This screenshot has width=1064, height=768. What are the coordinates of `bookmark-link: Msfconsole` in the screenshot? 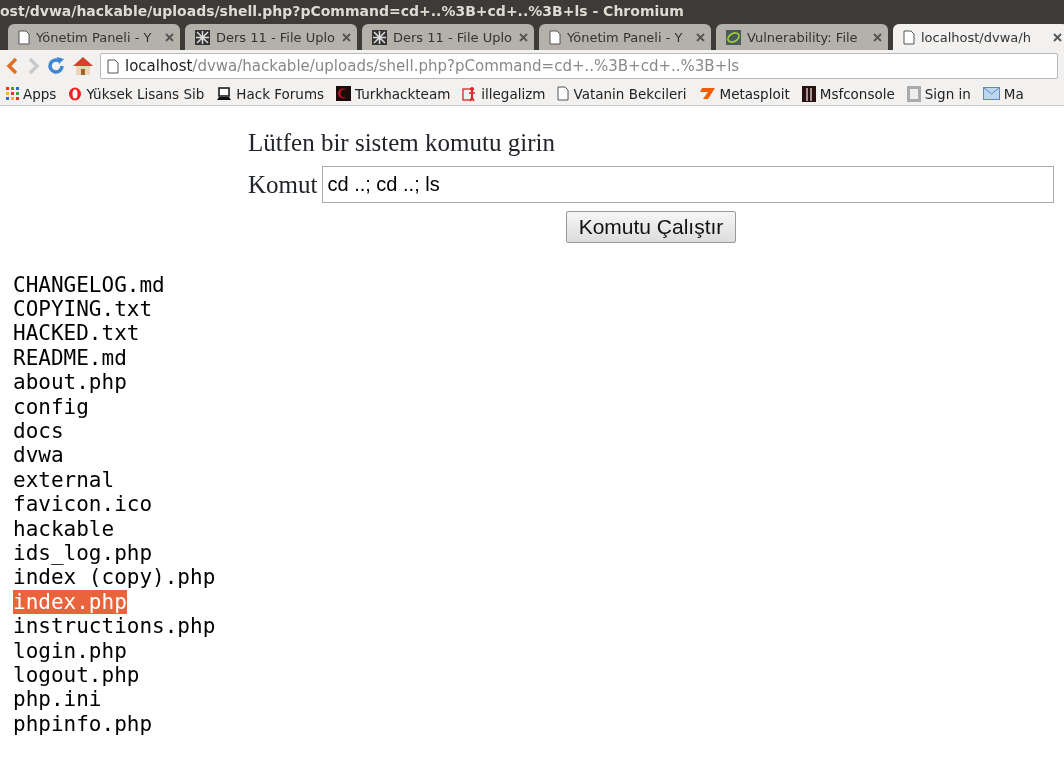 It's located at (857, 93).